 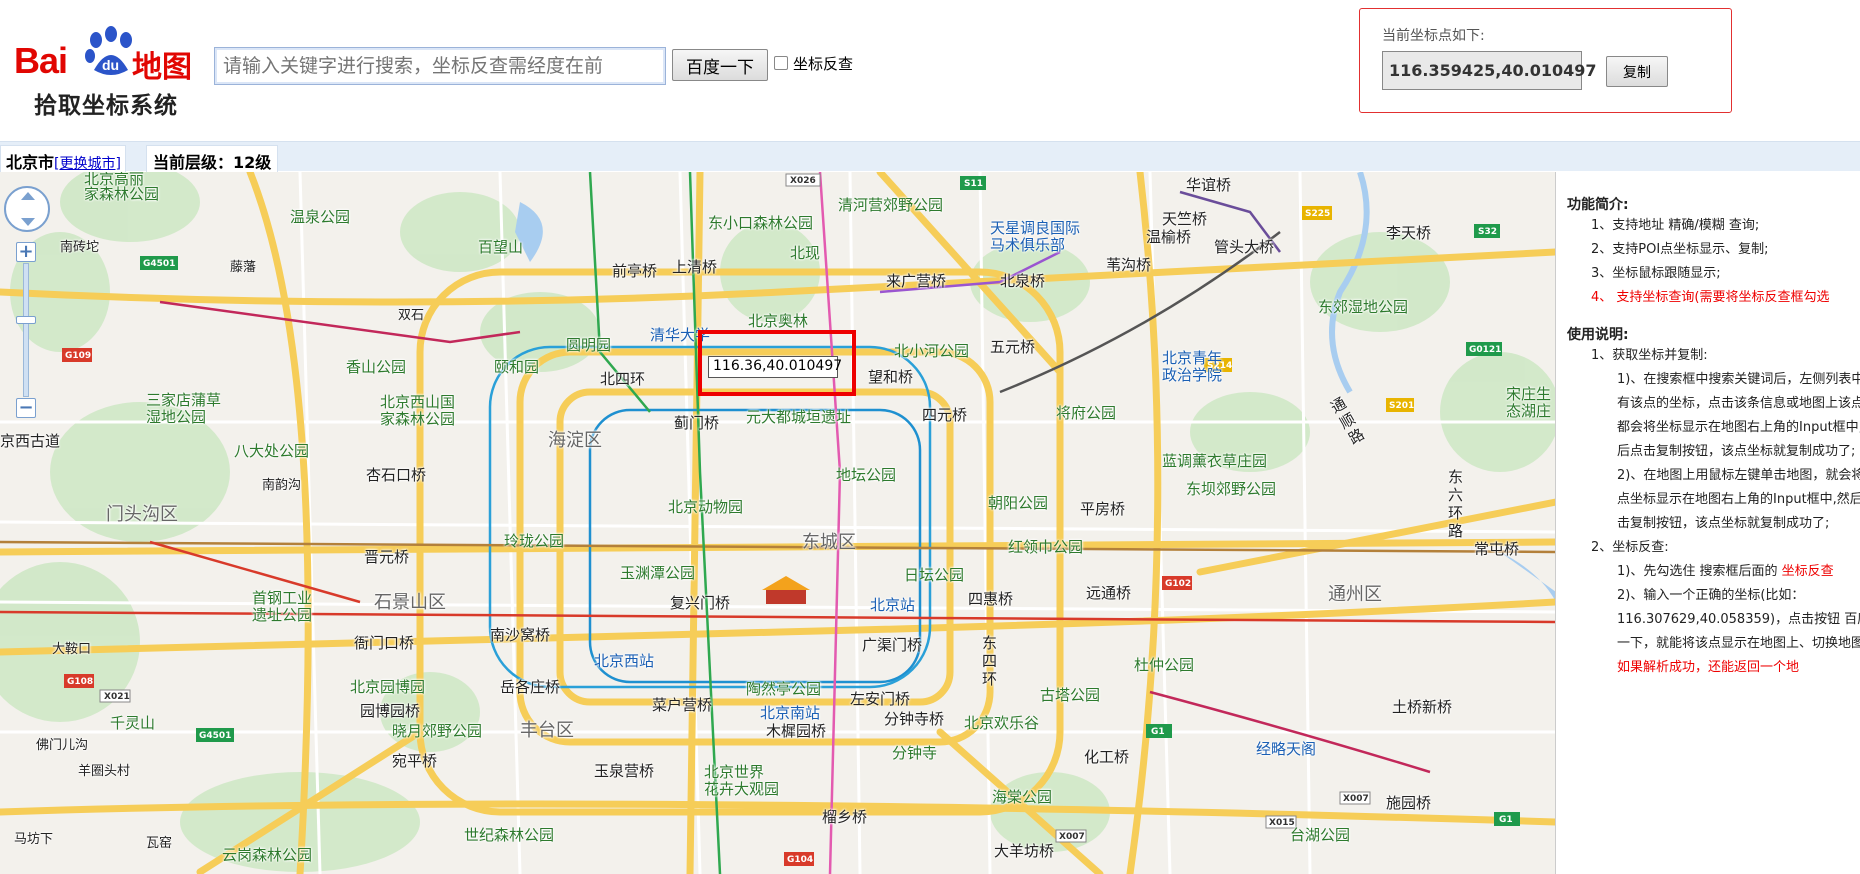 What do you see at coordinates (1158, 732) in the screenshot?
I see `road-shield: G1` at bounding box center [1158, 732].